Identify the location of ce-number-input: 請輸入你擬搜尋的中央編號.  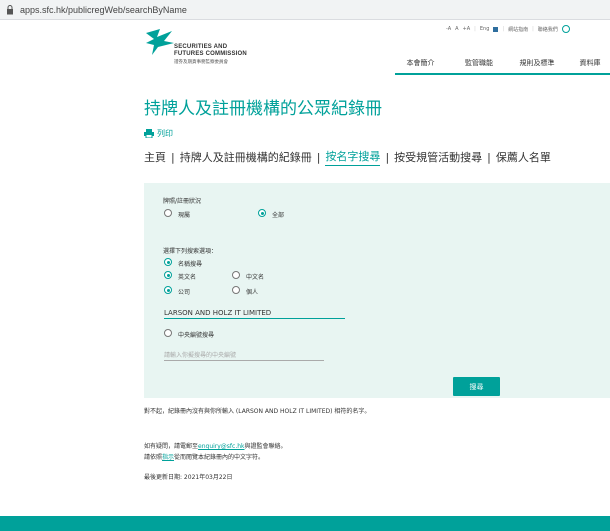
(244, 355).